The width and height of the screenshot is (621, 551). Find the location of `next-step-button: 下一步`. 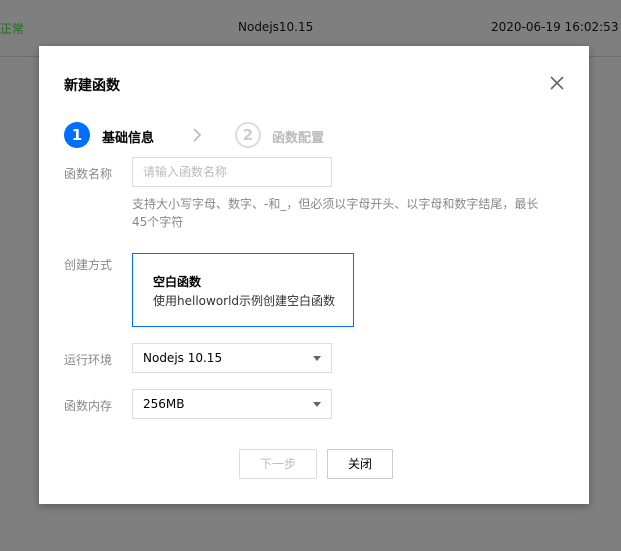

next-step-button: 下一步 is located at coordinates (278, 464).